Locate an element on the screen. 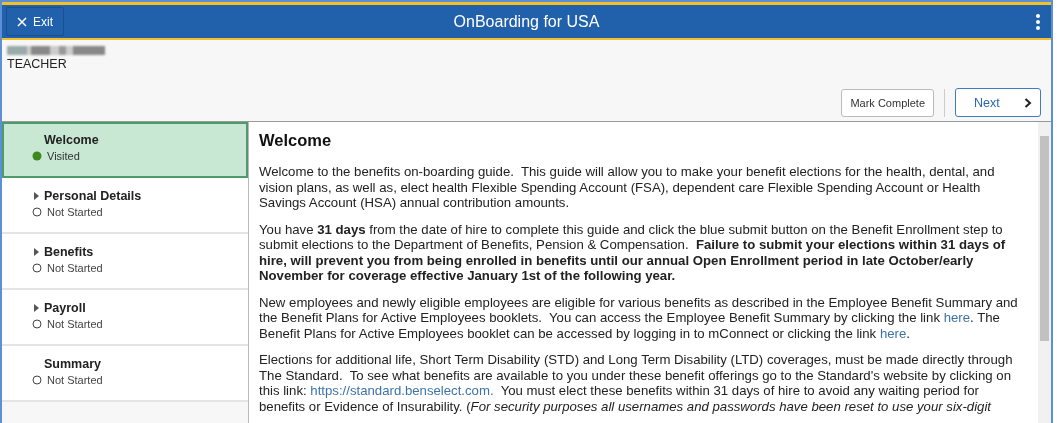  step-label: Summary is located at coordinates (72, 364).